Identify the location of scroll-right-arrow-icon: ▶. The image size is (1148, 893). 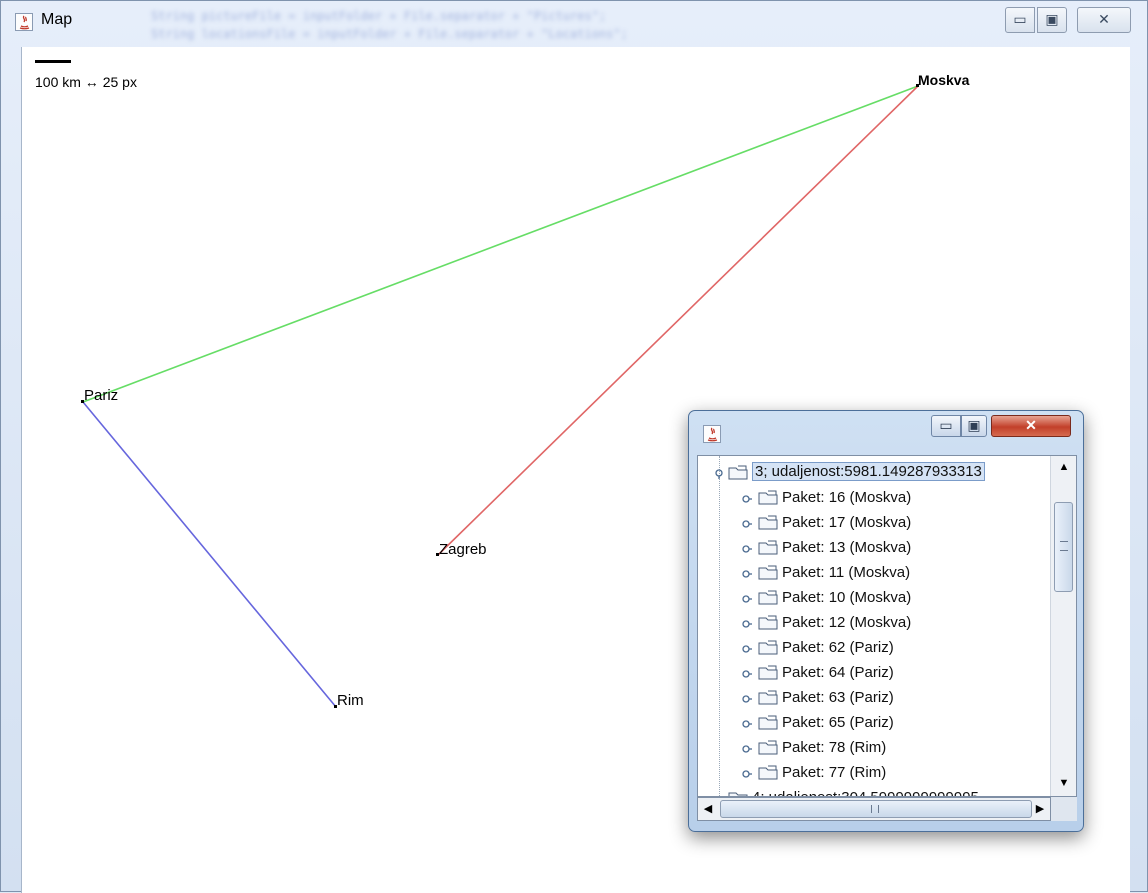
(1040, 809).